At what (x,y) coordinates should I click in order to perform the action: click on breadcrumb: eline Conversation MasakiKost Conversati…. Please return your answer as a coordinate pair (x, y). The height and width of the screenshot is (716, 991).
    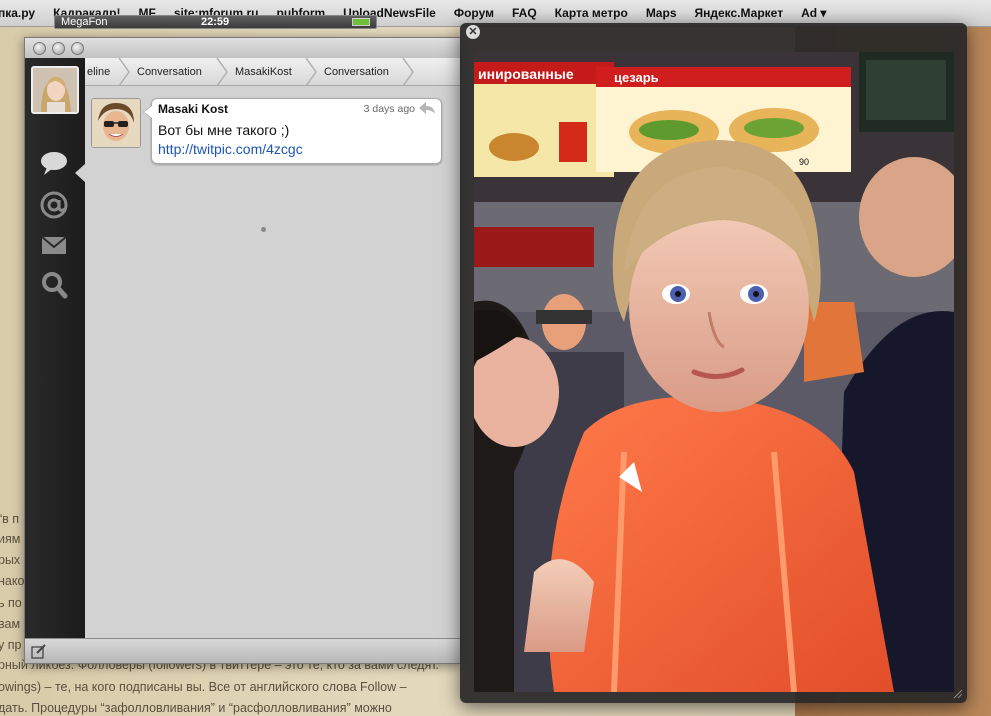
    Looking at the image, I should click on (272, 72).